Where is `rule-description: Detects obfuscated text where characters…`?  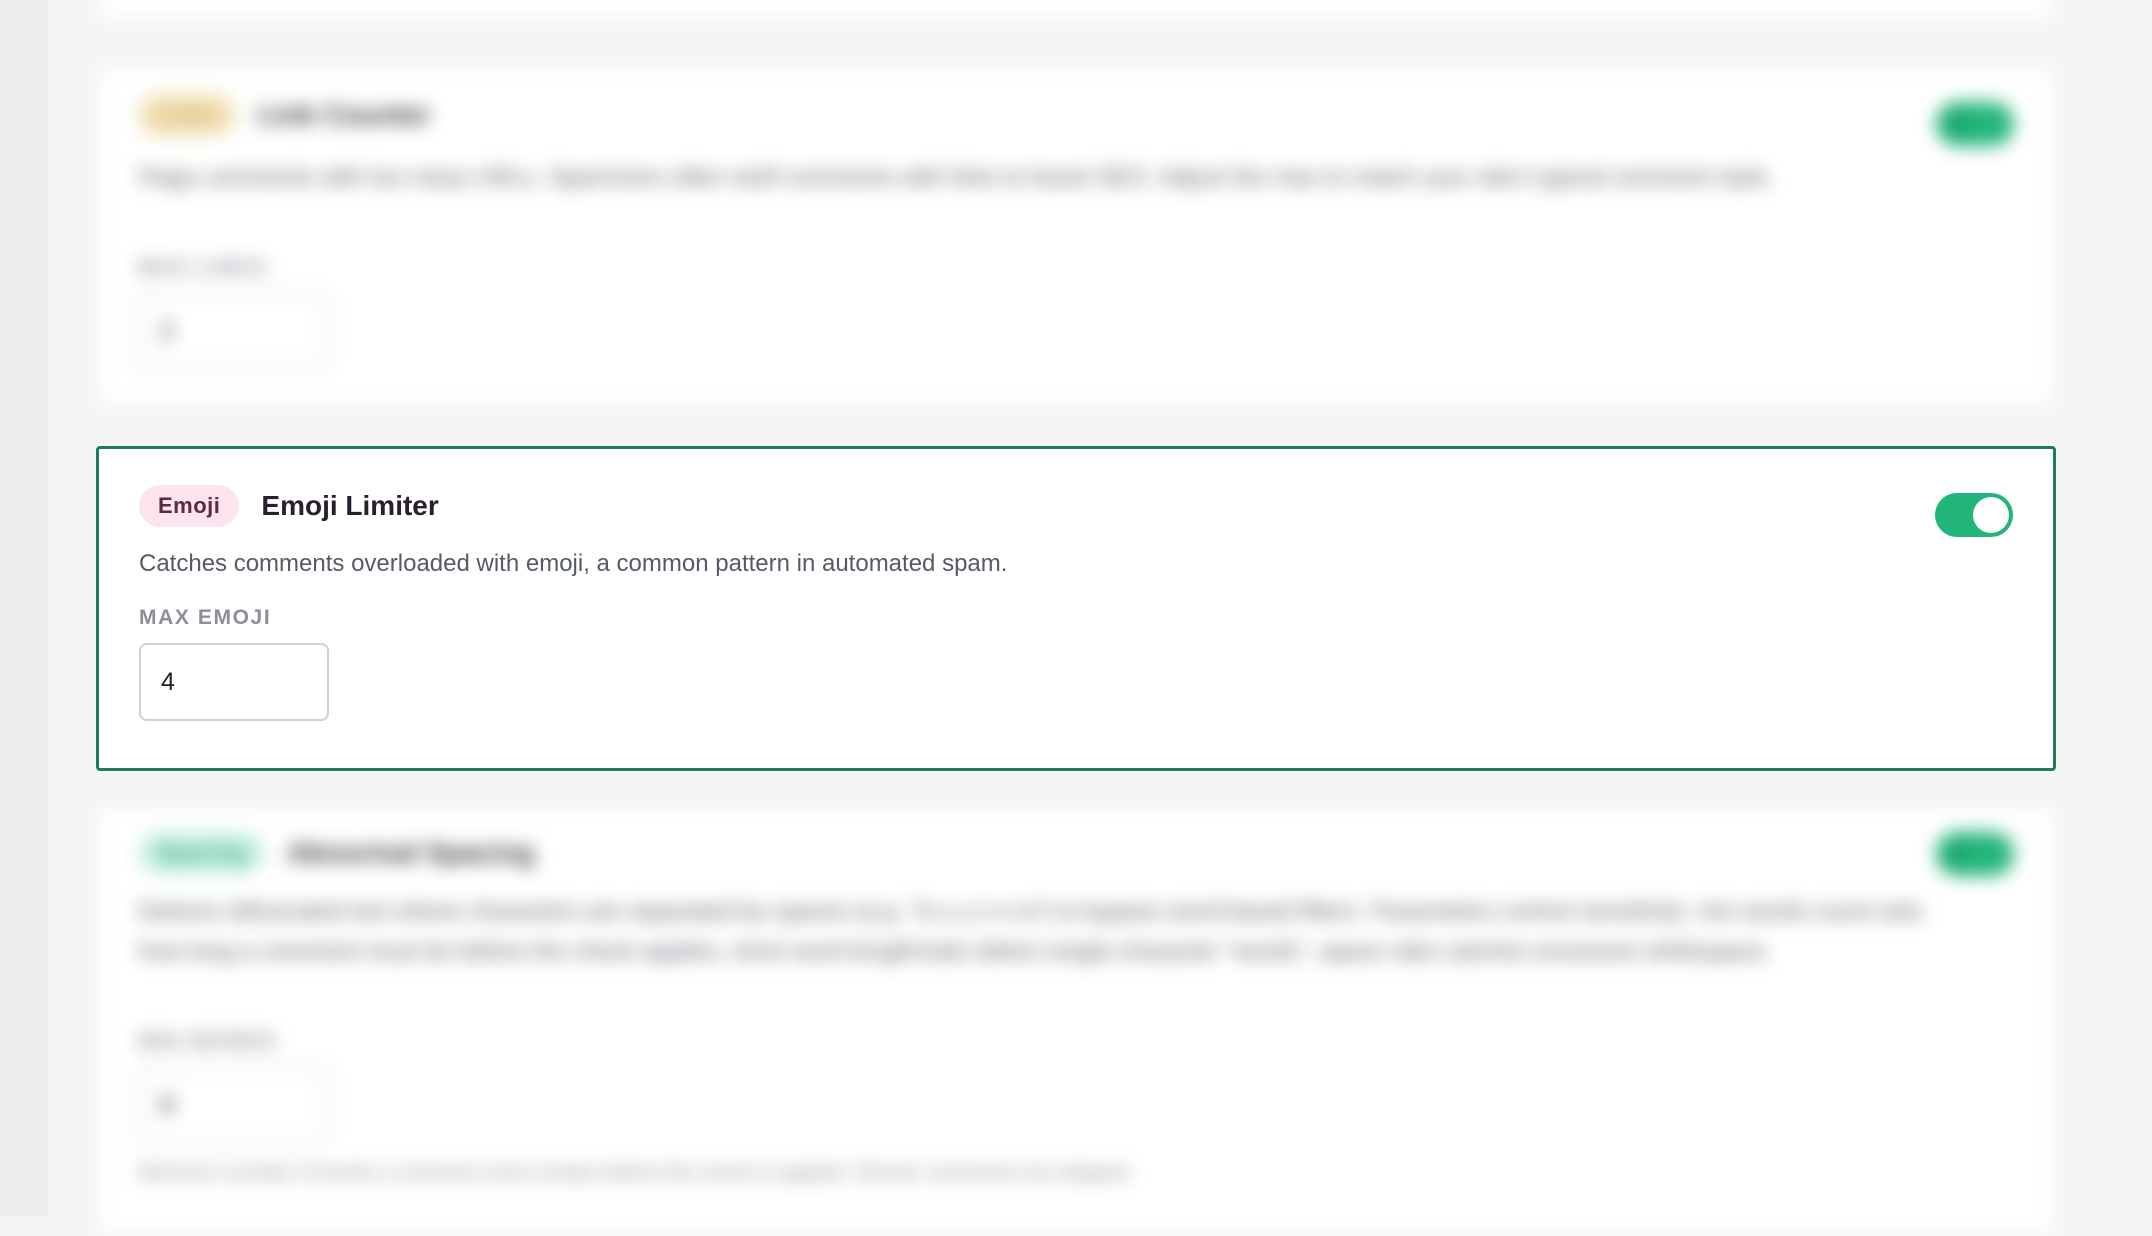
rule-description: Detects obfuscated text where characters… is located at coordinates (1030, 931).